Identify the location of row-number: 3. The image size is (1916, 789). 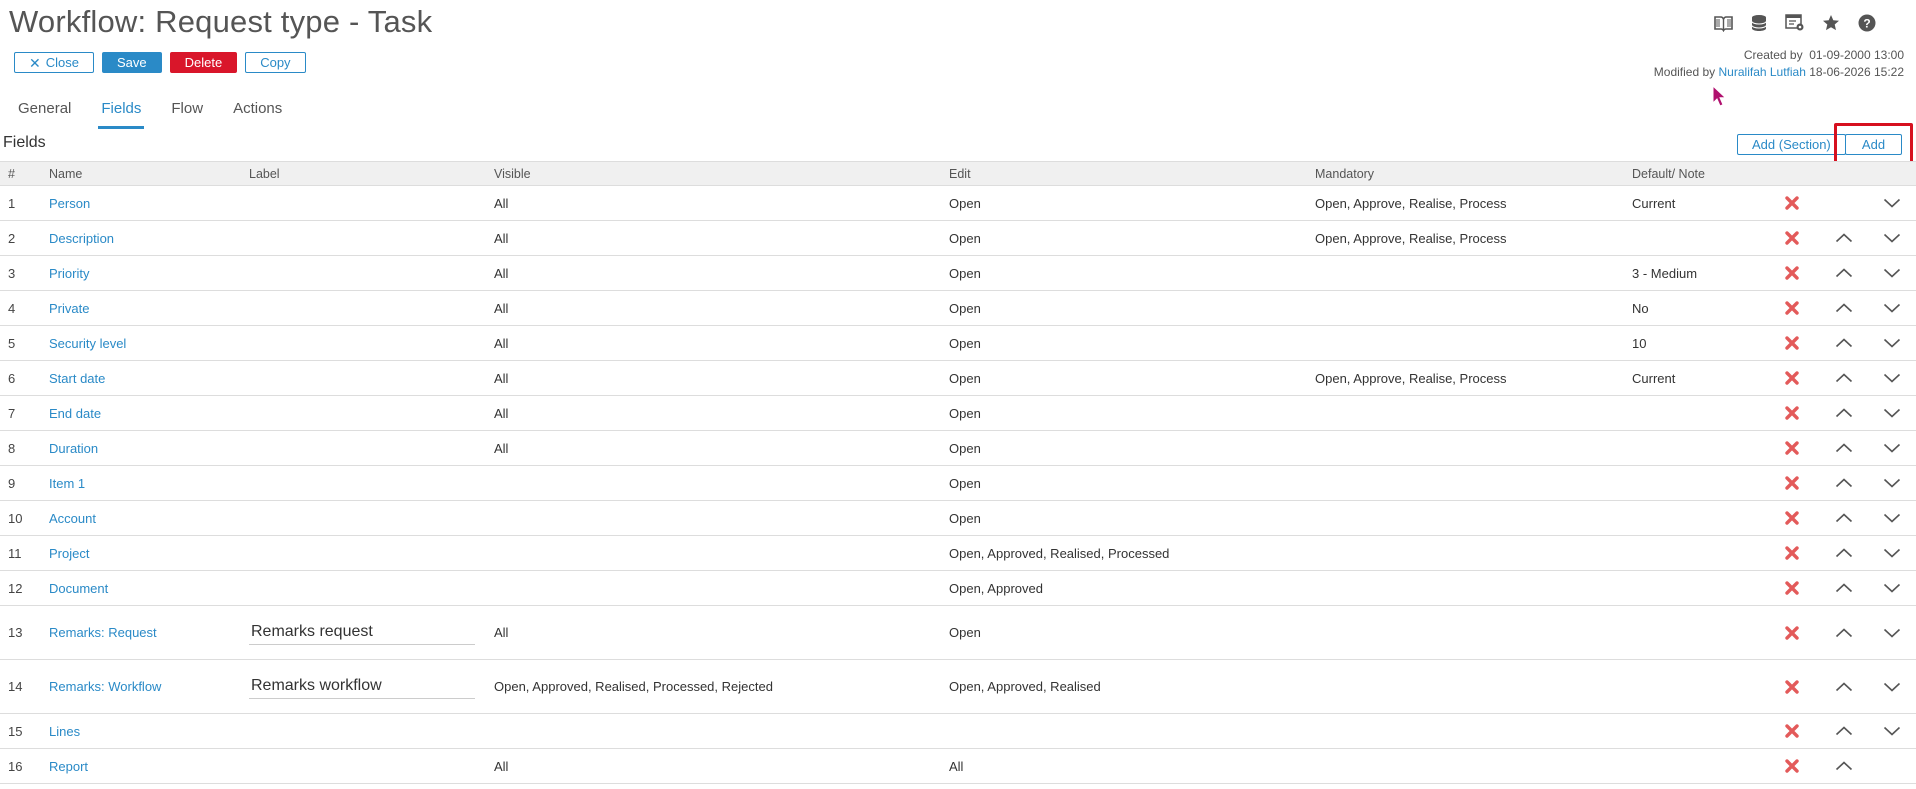
(20, 273).